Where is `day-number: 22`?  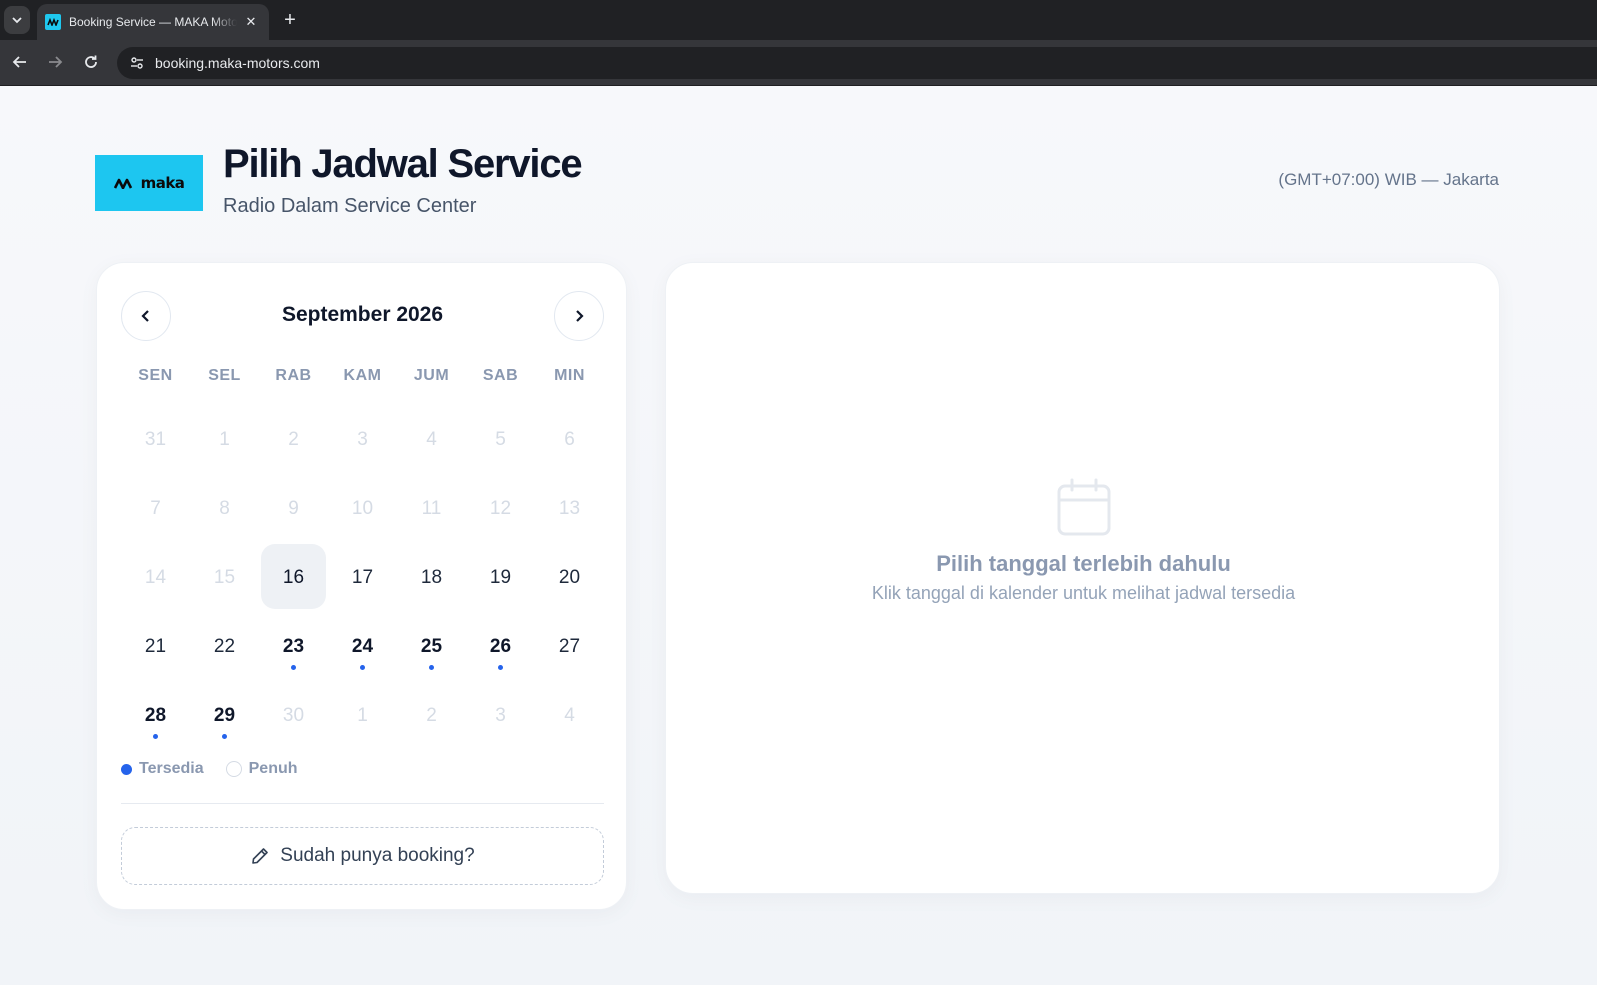 day-number: 22 is located at coordinates (224, 646).